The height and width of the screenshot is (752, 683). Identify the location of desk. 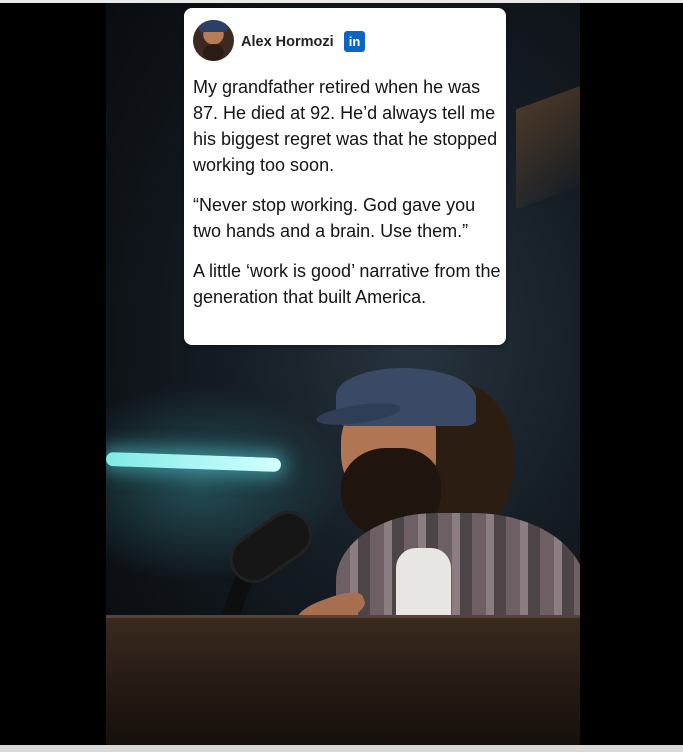
(343, 681).